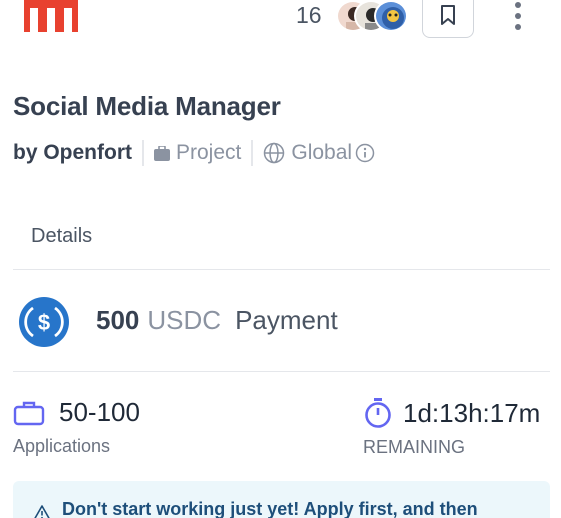  I want to click on job-meta: by Openfort Project Global, so click(194, 153).